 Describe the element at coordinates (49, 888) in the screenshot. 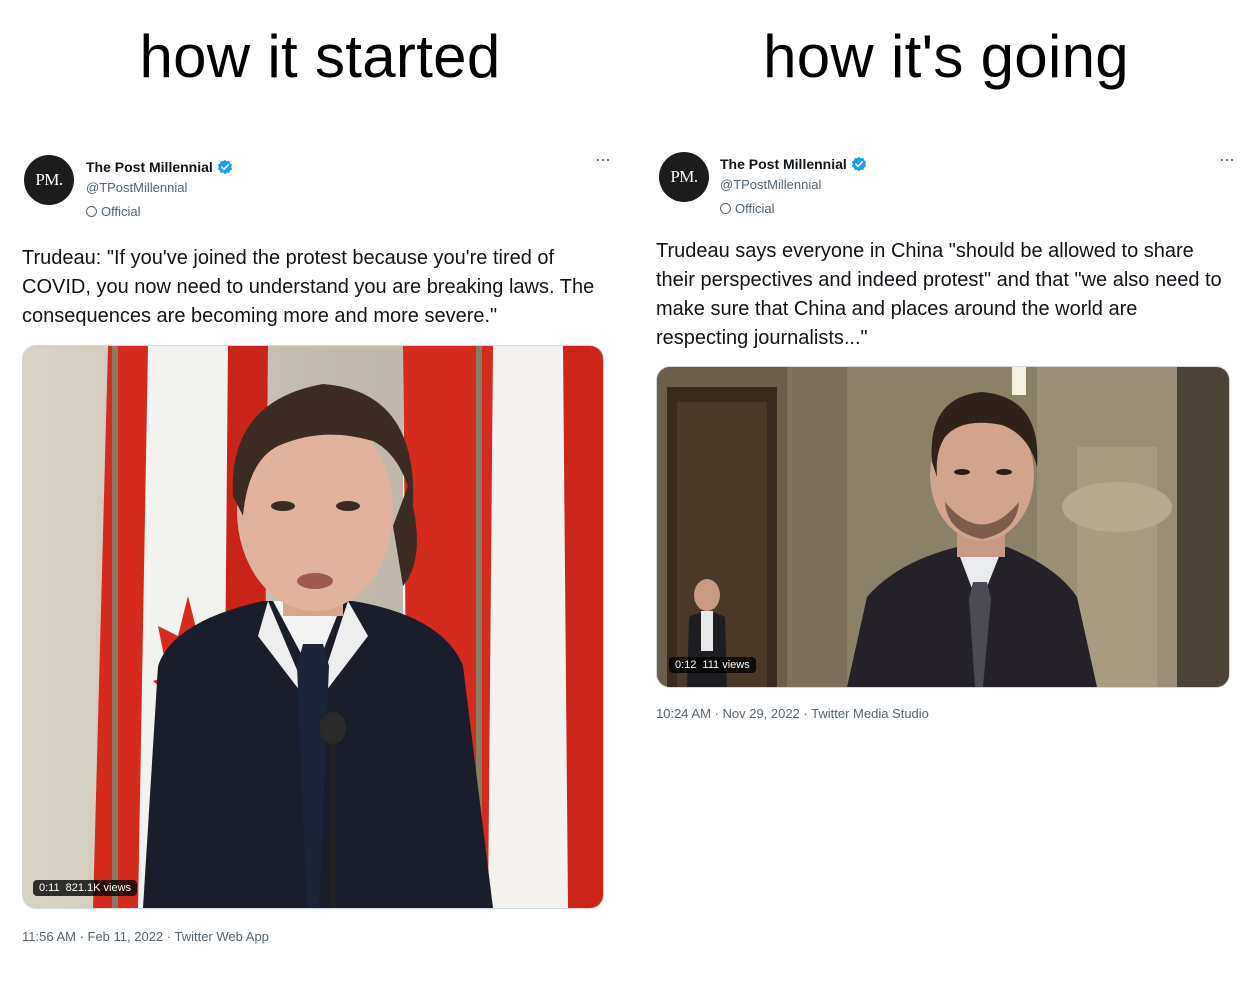

I see `video-duration: 0:11` at that location.